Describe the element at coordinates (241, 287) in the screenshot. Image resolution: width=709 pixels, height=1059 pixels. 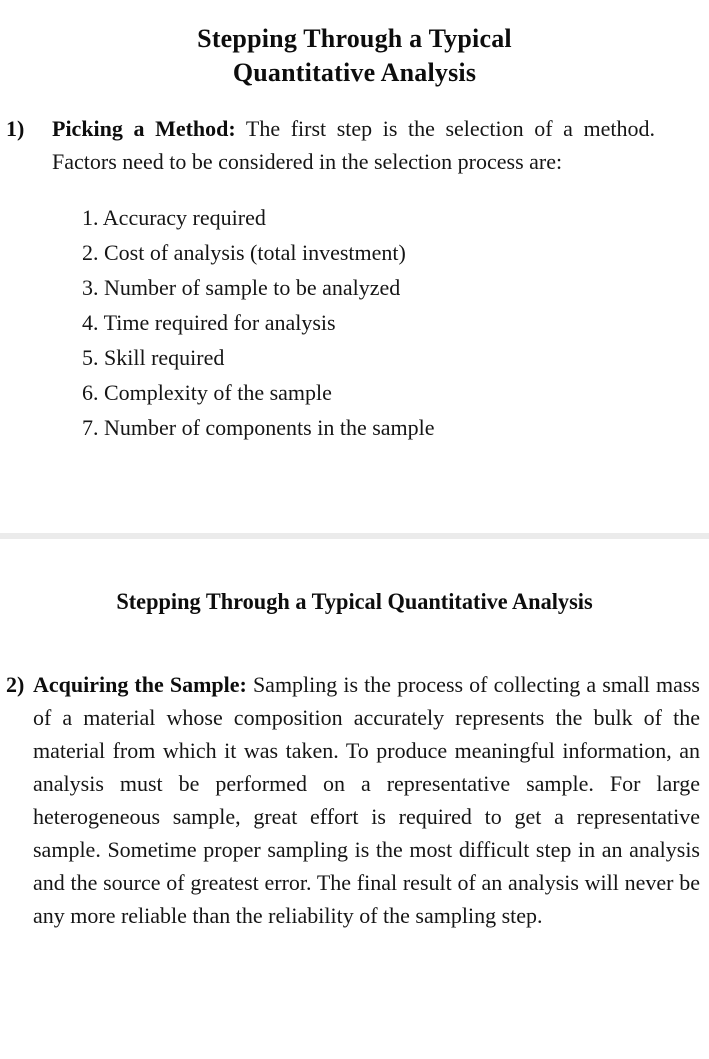
I see `list-item: 3. Number of sample to be analyzed` at that location.